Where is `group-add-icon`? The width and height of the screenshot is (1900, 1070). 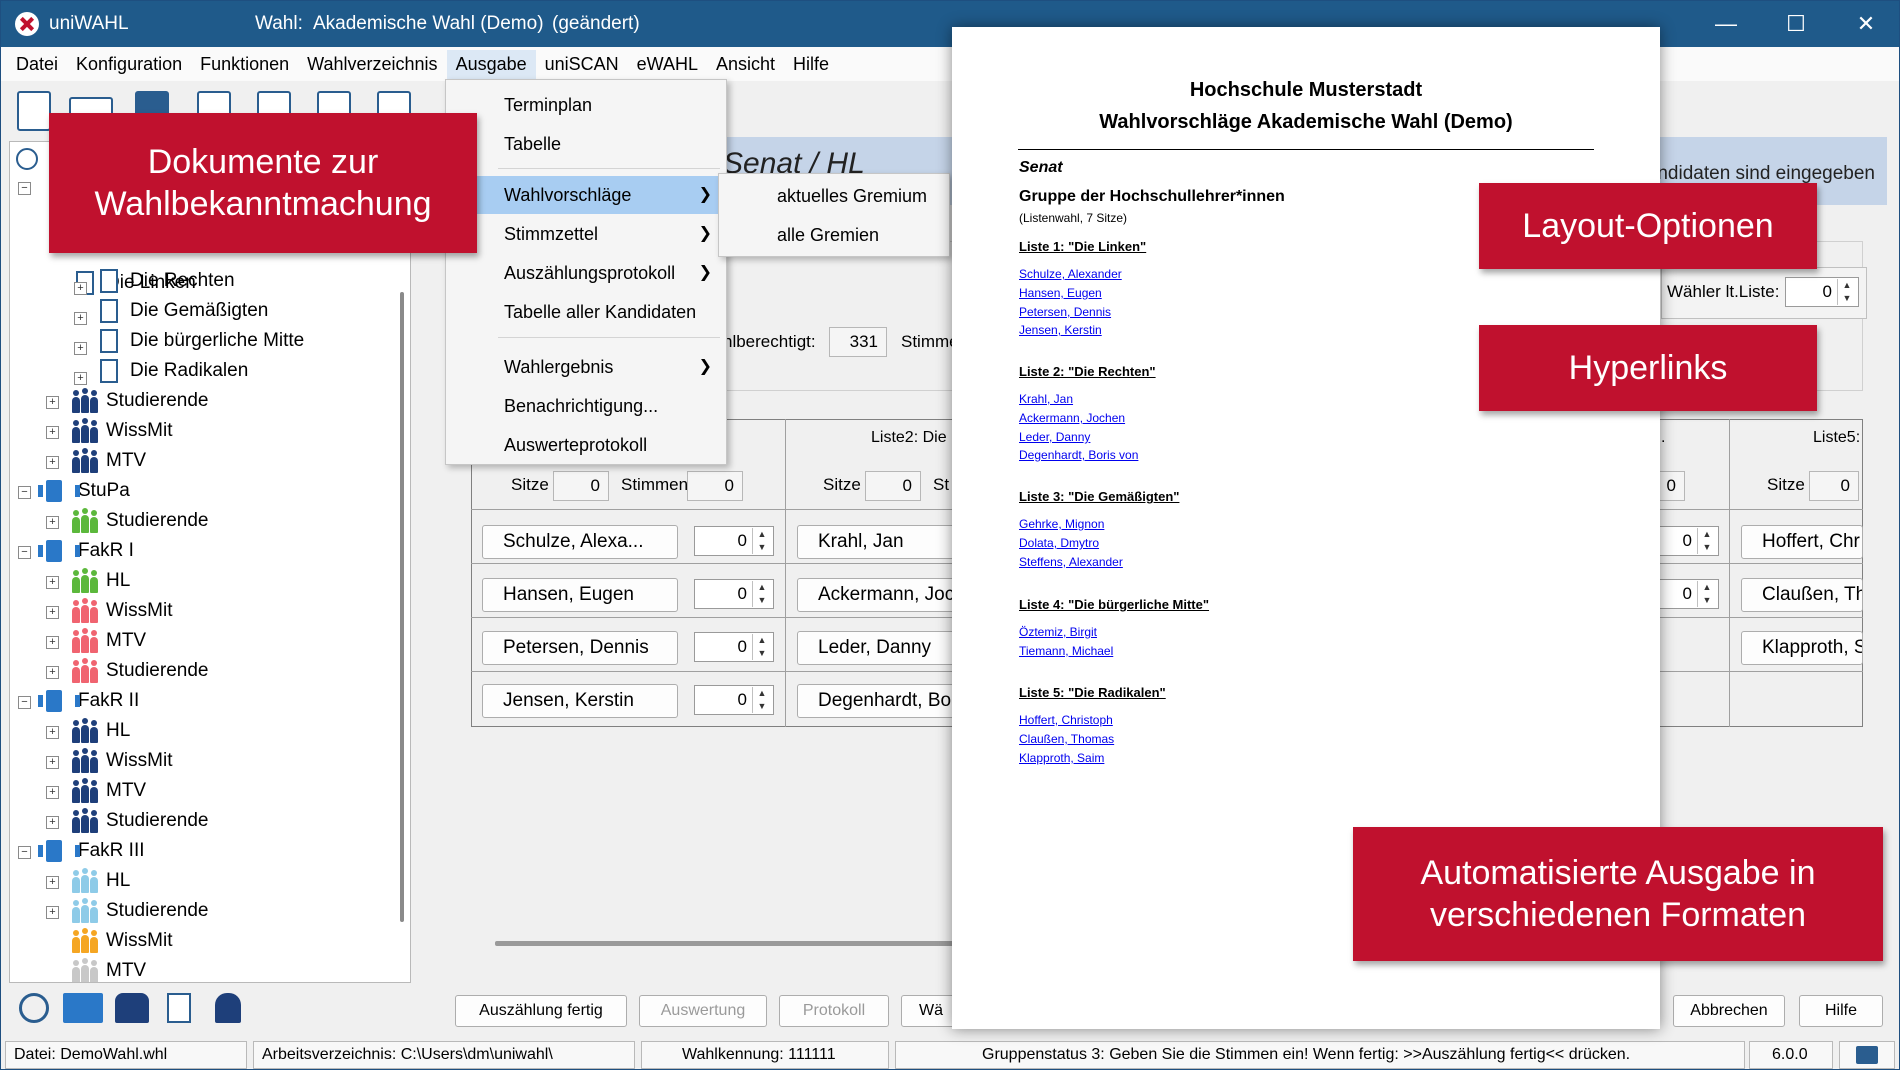 group-add-icon is located at coordinates (132, 1008).